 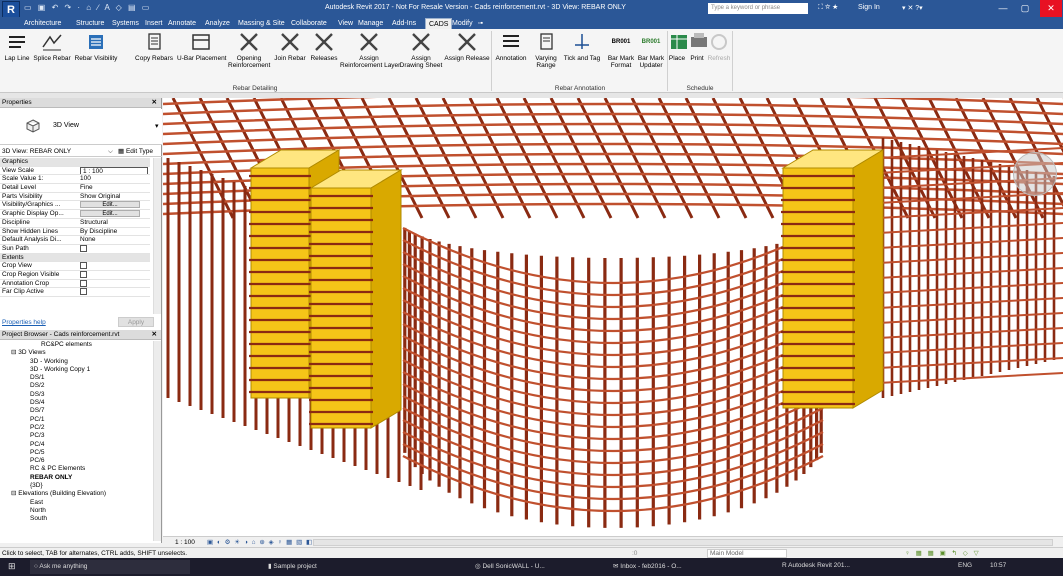 What do you see at coordinates (76, 386) in the screenshot?
I see `browser-tree-item: DS/2` at bounding box center [76, 386].